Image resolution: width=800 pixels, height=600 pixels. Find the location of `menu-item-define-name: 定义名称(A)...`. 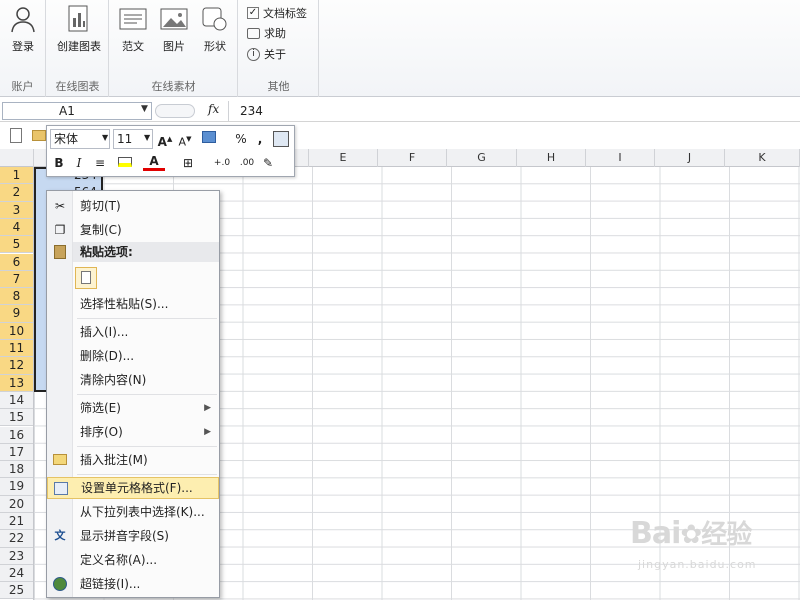

menu-item-define-name: 定义名称(A)... is located at coordinates (133, 560).